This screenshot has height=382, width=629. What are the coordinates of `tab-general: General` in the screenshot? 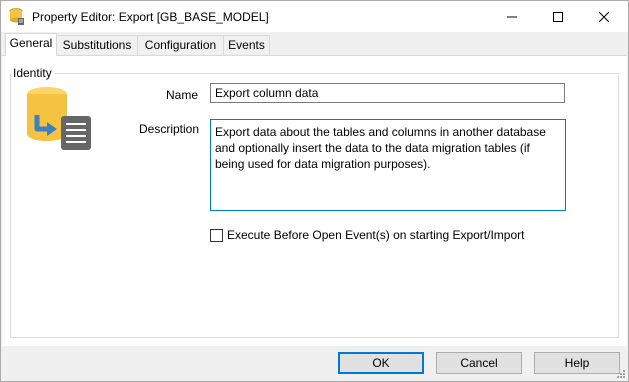 It's located at (31, 44).